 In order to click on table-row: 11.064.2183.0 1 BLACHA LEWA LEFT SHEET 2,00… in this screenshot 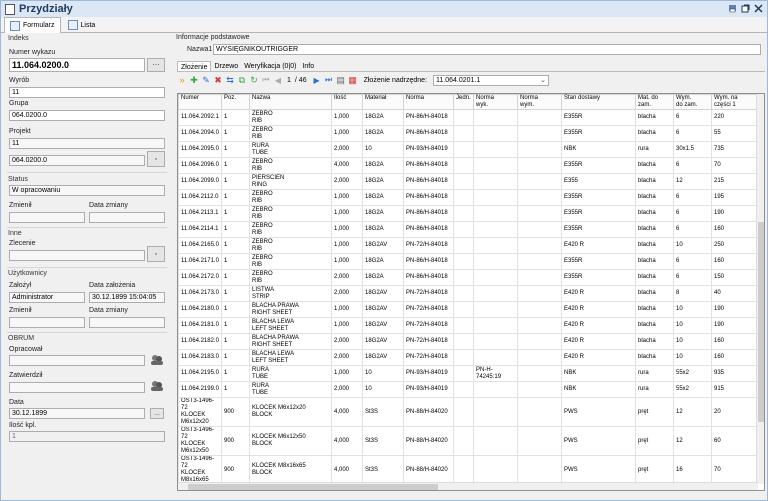, I will do `click(467, 357)`.